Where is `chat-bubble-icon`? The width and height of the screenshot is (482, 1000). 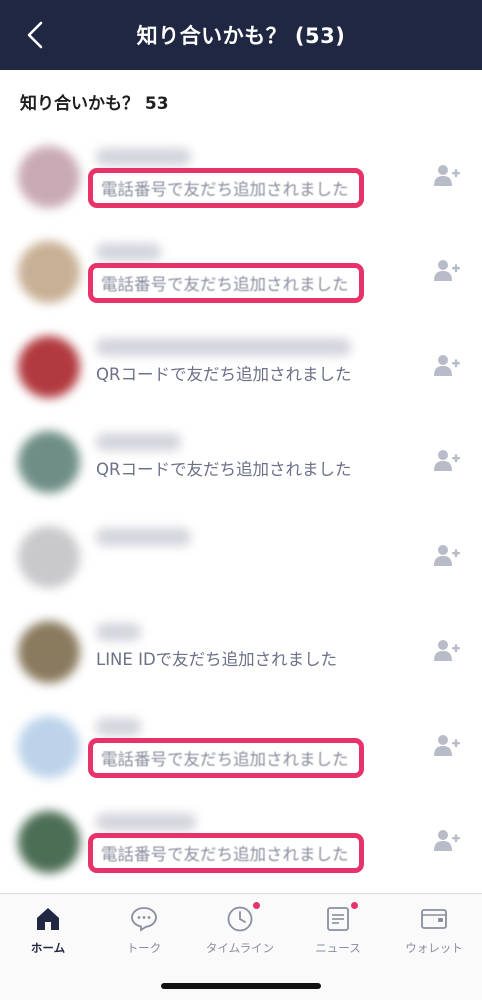 chat-bubble-icon is located at coordinates (144, 919).